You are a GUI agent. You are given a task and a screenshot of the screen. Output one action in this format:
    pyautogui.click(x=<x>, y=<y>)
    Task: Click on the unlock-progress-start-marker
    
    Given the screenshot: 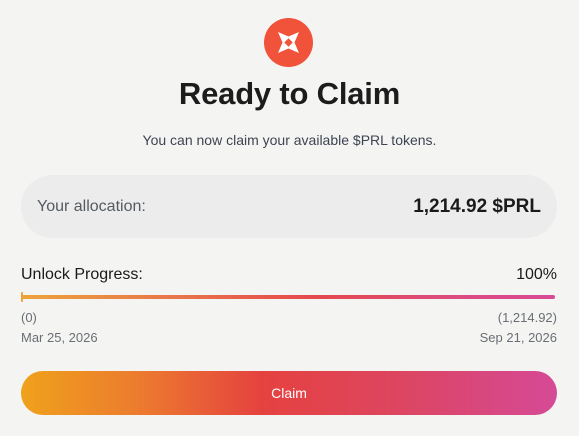 What is the action you would take?
    pyautogui.click(x=22, y=297)
    